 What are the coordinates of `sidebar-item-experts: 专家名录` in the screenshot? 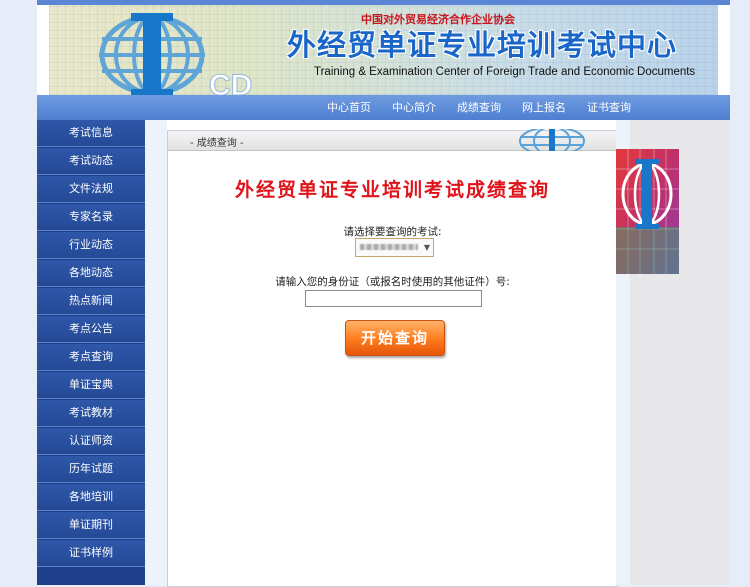 It's located at (91, 217).